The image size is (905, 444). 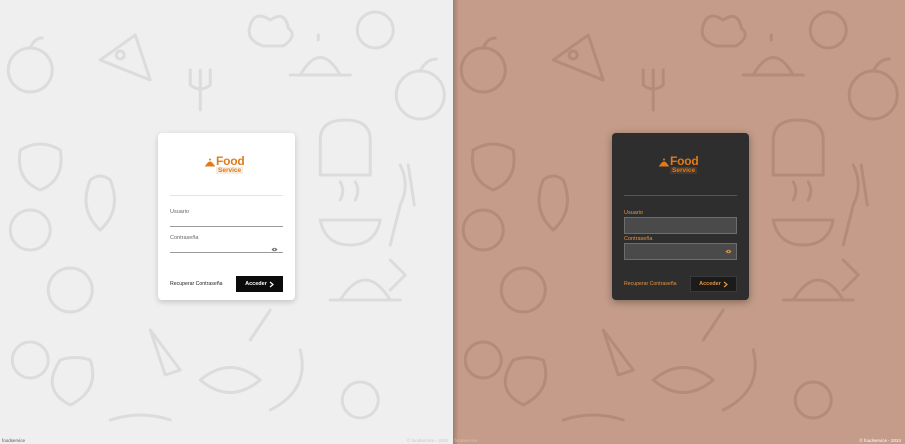 I want to click on password-label: Contraseña, so click(x=638, y=239).